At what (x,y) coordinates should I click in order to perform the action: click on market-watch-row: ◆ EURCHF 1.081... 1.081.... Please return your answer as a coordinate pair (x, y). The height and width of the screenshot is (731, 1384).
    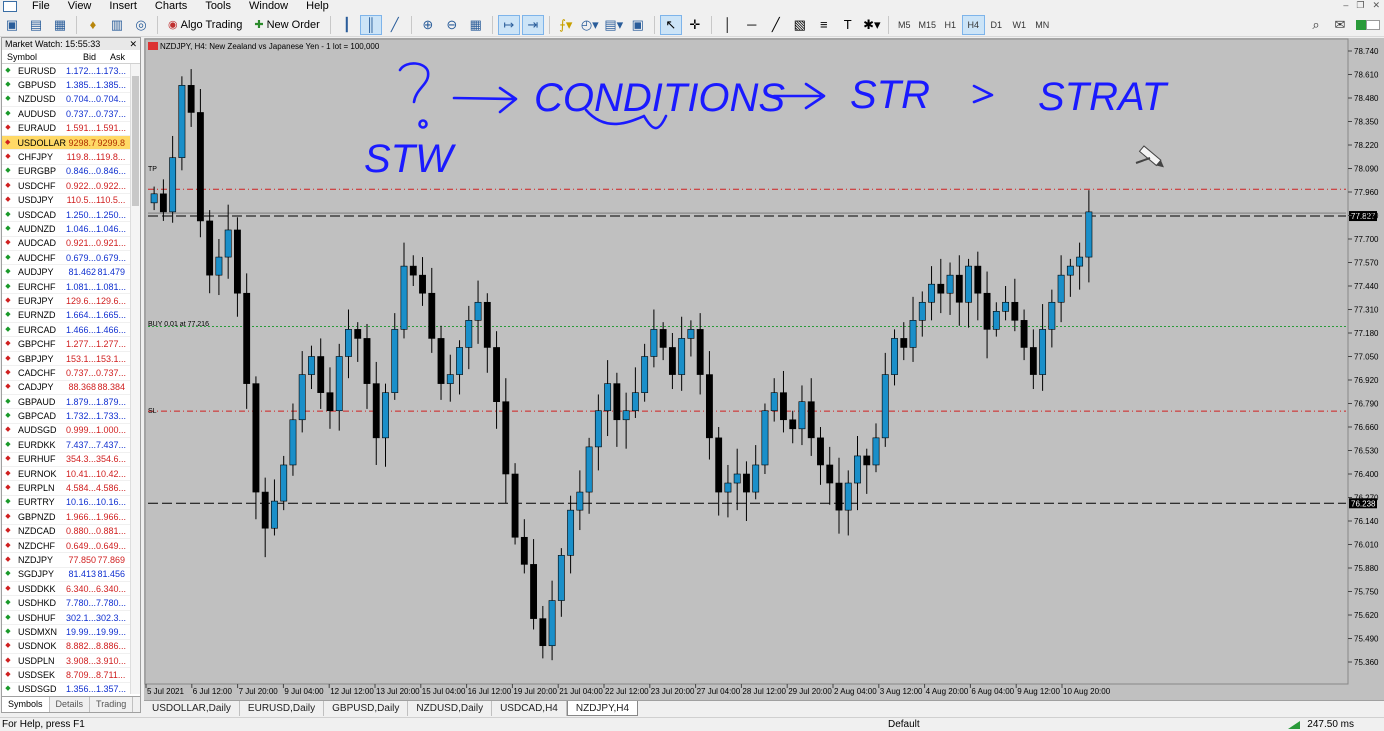
    Looking at the image, I should click on (66, 287).